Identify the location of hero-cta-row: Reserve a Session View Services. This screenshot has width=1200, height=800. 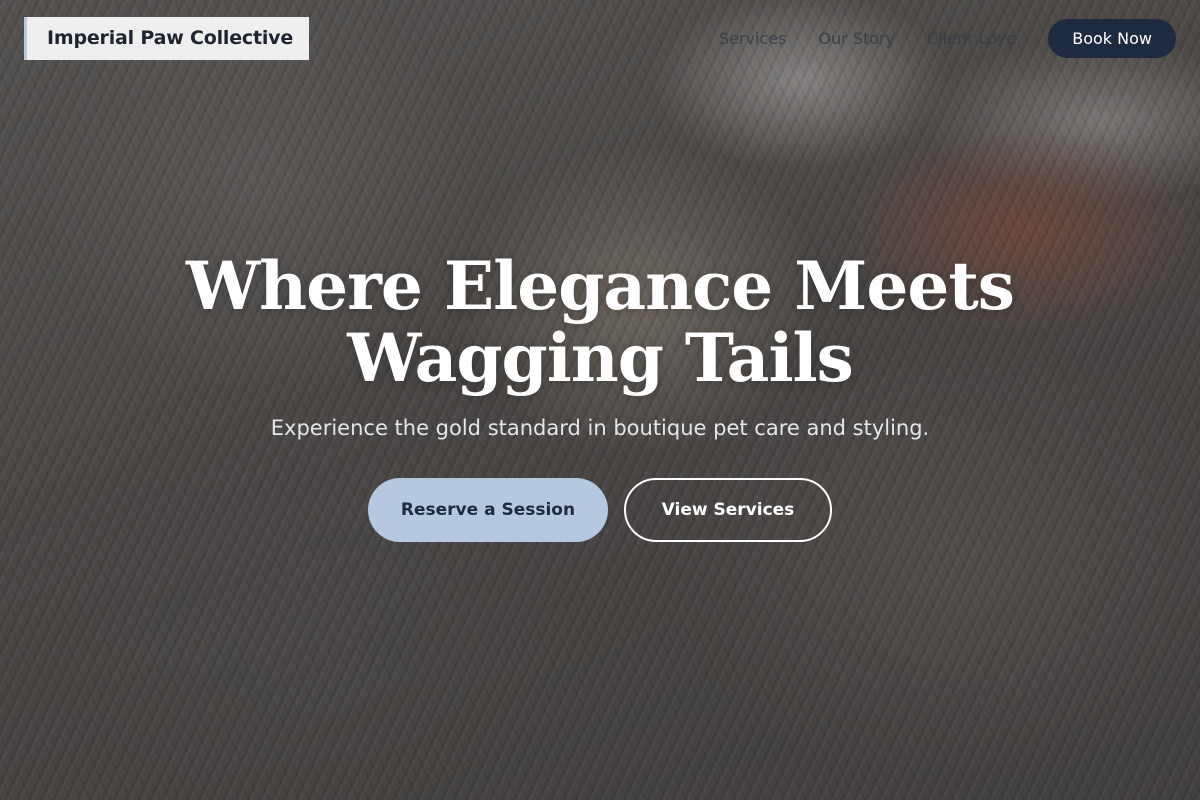
(600, 510).